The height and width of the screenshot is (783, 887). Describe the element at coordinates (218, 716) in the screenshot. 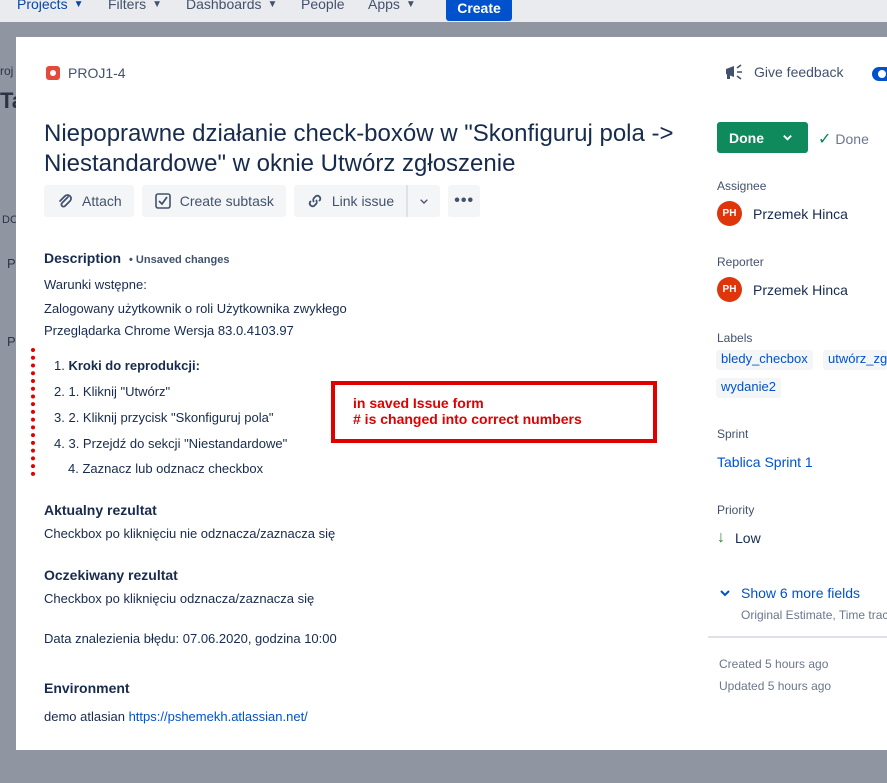

I see `environment-link: https://pshemekh.atlassian.net/` at that location.